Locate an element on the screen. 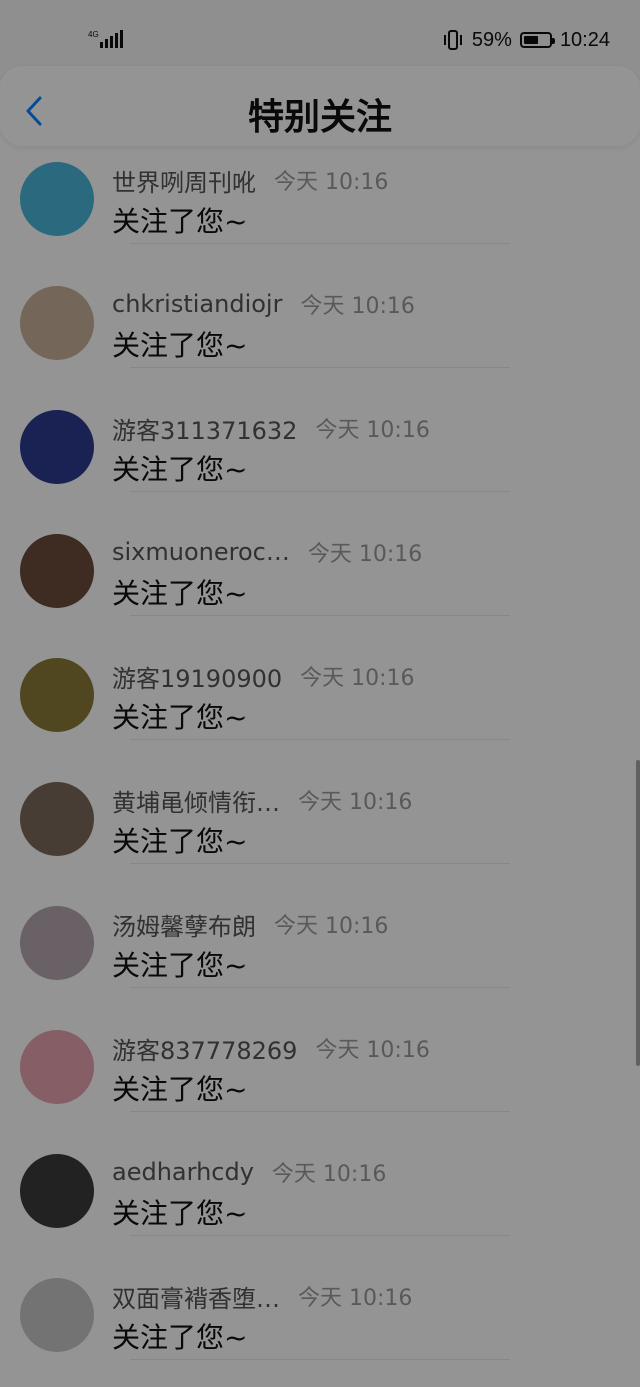 This screenshot has height=1387, width=640. list-item: 汤姆馨孽布朗 今天 10:16 关注了您~ is located at coordinates (320, 926).